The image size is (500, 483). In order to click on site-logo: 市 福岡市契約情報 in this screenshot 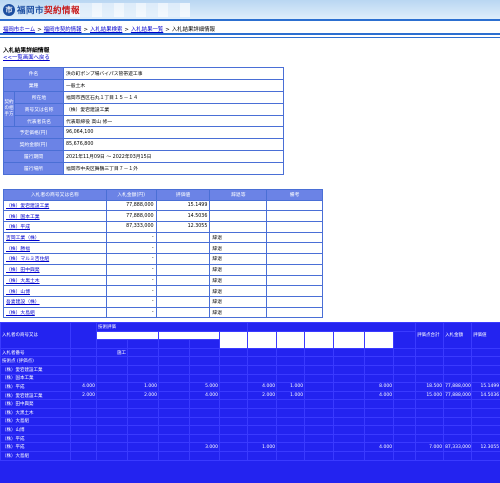, I will do `click(41, 10)`.